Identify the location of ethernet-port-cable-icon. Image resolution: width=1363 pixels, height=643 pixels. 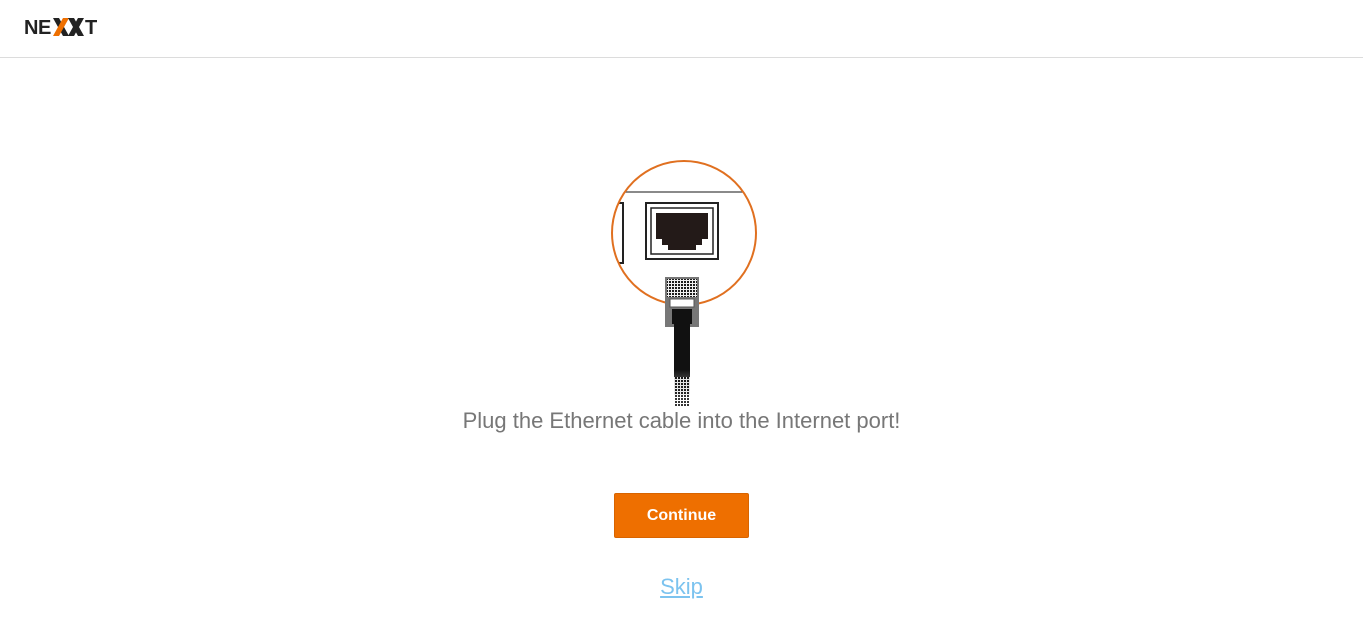
(685, 285).